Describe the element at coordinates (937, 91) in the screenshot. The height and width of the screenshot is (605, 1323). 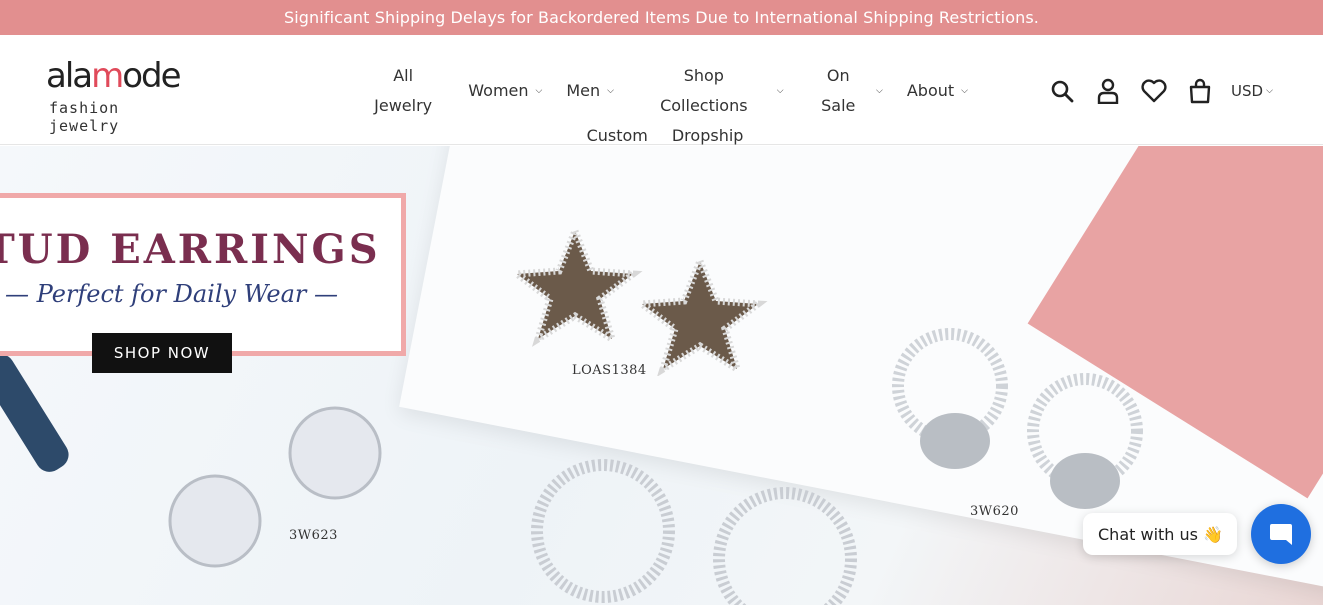
I see `nav-about: About ⌵` at that location.